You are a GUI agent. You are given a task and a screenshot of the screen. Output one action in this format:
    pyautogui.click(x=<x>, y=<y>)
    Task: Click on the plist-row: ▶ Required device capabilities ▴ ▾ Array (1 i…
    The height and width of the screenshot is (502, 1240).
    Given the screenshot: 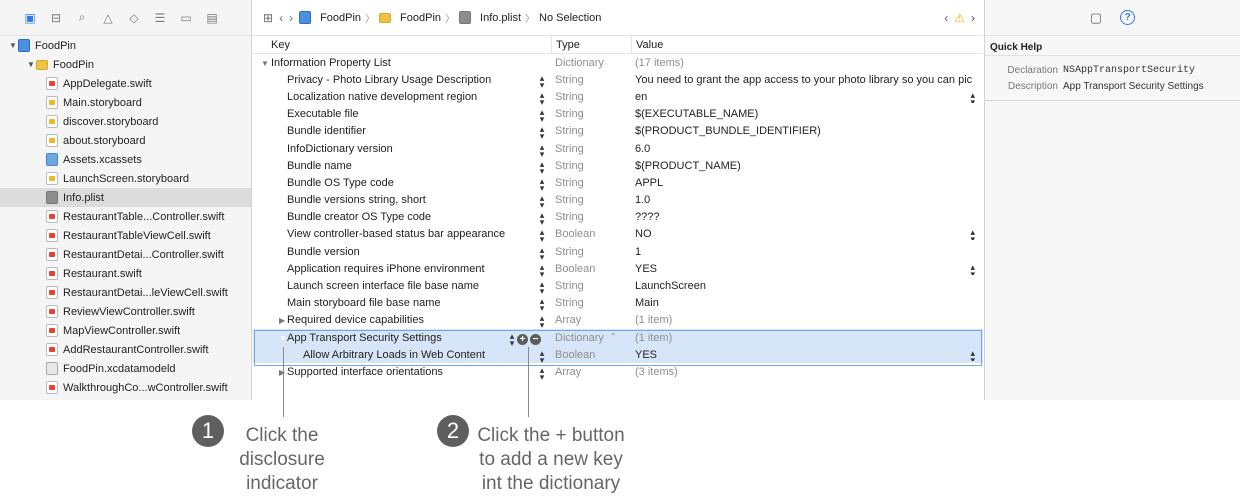 What is the action you would take?
    pyautogui.click(x=618, y=321)
    